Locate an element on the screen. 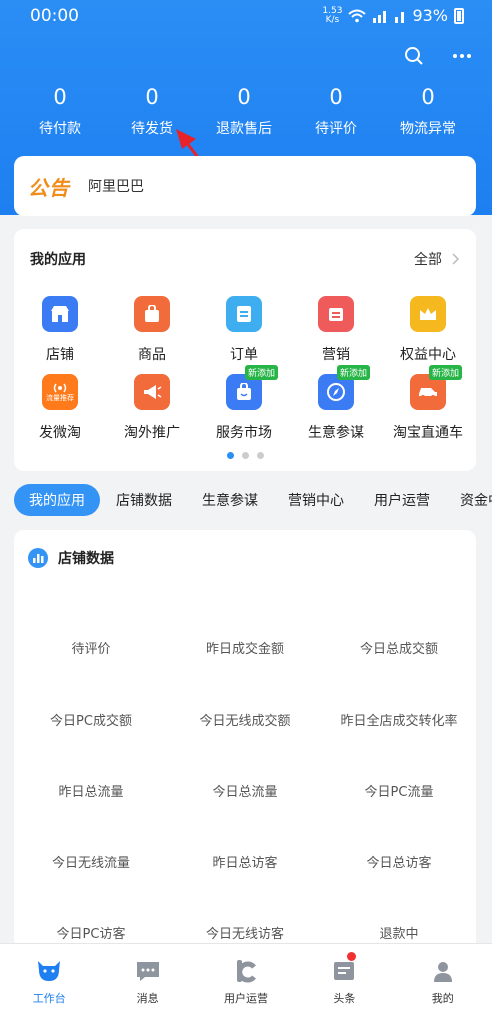 This screenshot has height=1011, width=492. category-tabs: 我的应用 店铺数据 生意参谋 营销中心 用户运营 资金中 is located at coordinates (246, 500).